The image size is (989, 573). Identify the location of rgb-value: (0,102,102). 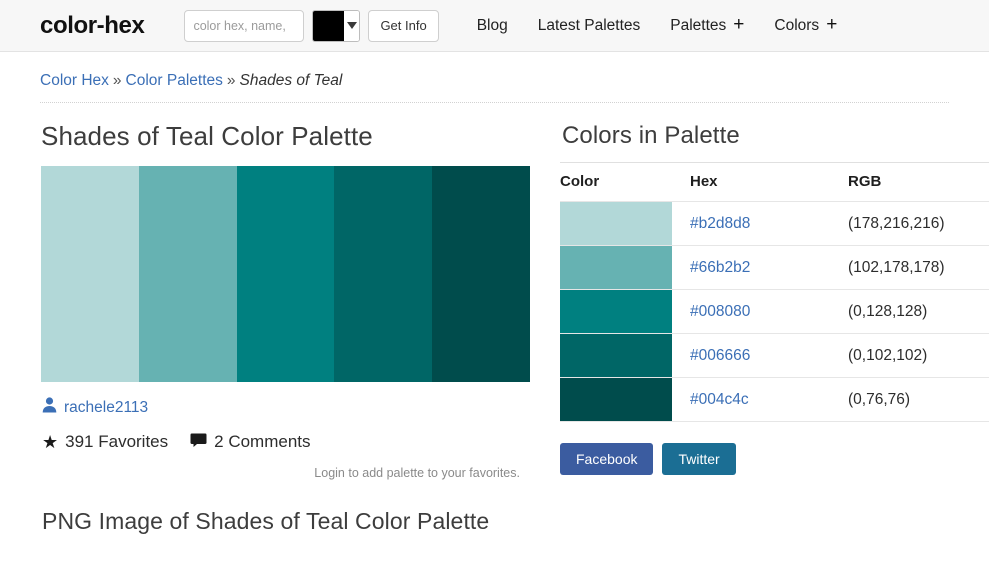
(888, 355).